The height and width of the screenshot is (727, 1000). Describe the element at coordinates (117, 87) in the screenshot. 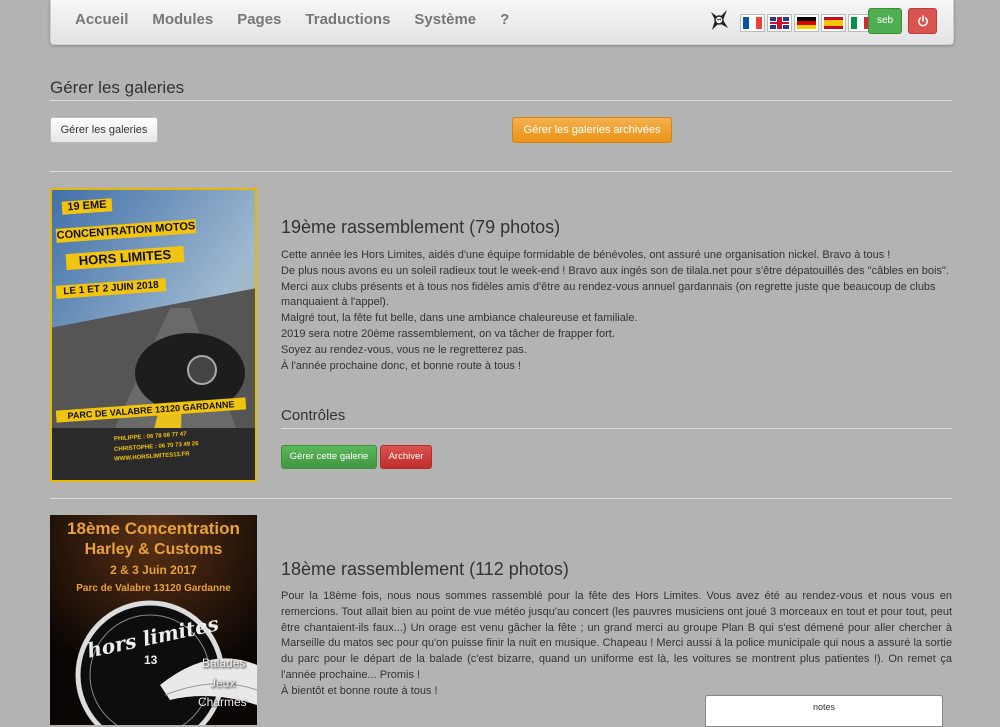

I see `page-title: Gérer les galeries` at that location.